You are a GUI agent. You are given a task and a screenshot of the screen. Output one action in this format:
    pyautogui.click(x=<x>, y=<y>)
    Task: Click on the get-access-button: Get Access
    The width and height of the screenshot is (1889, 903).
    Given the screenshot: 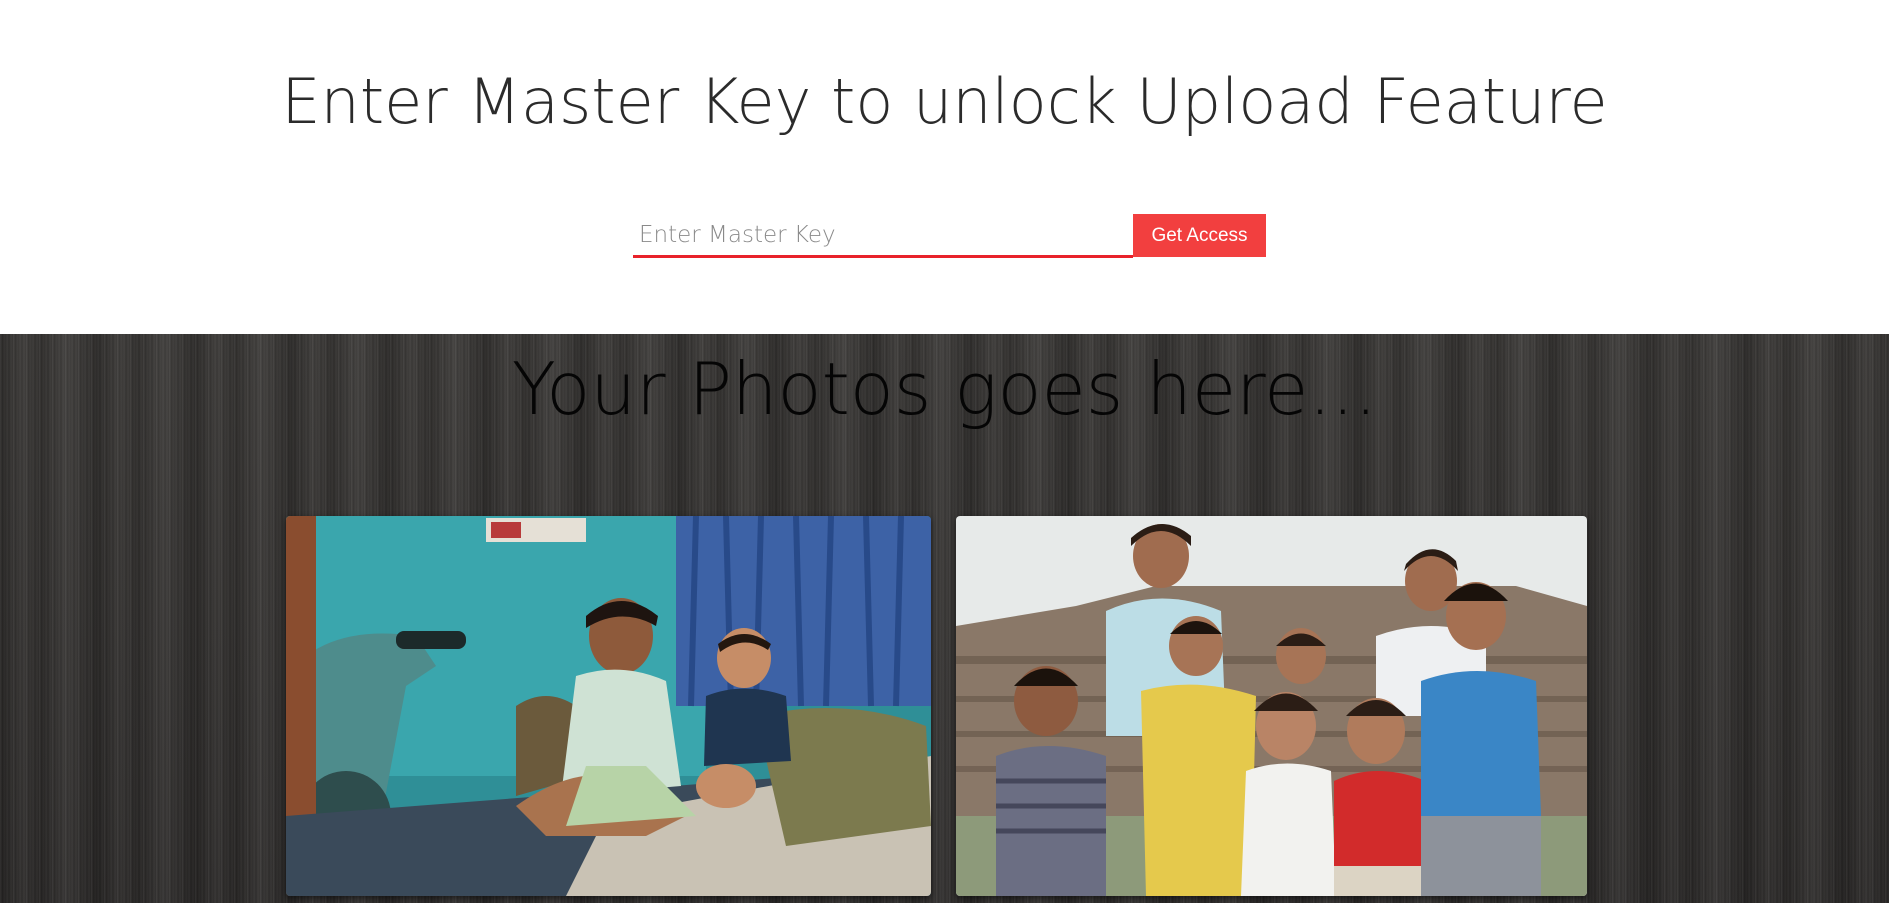 What is the action you would take?
    pyautogui.click(x=1199, y=235)
    